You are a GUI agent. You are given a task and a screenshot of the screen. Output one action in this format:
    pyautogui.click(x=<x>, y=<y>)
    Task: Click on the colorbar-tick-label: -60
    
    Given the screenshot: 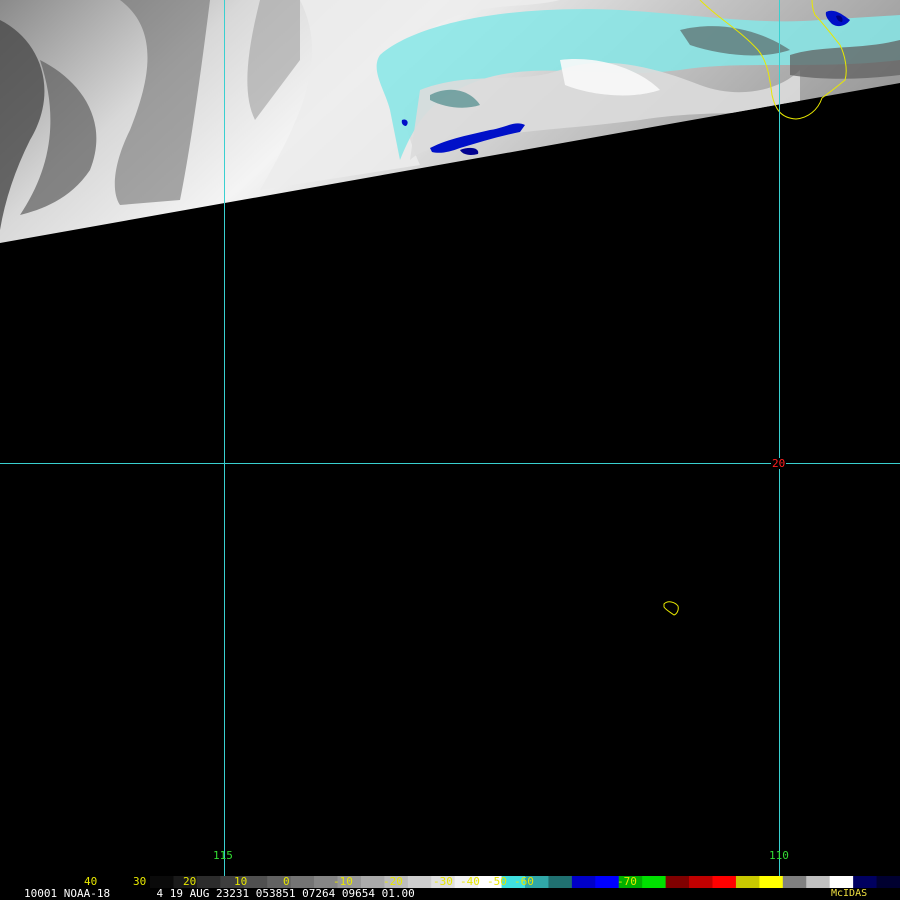 What is the action you would take?
    pyautogui.click(x=524, y=881)
    